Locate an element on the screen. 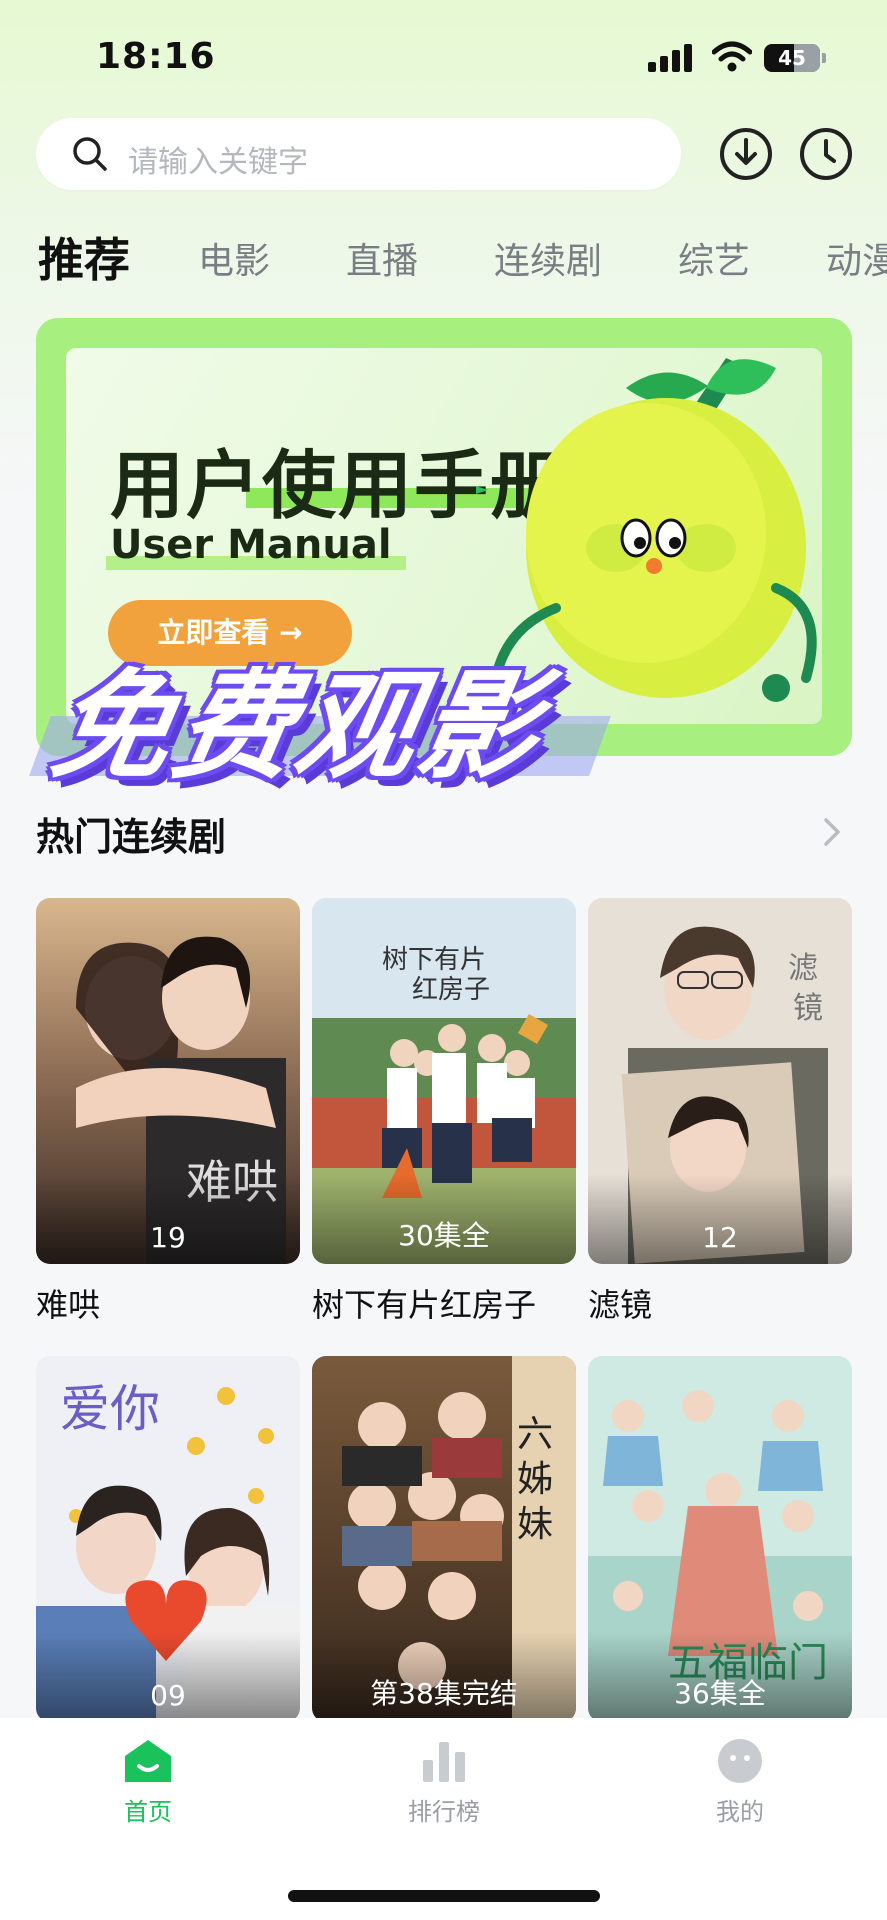 This screenshot has height=1920, width=887. tab-variety: 综艺 is located at coordinates (714, 258).